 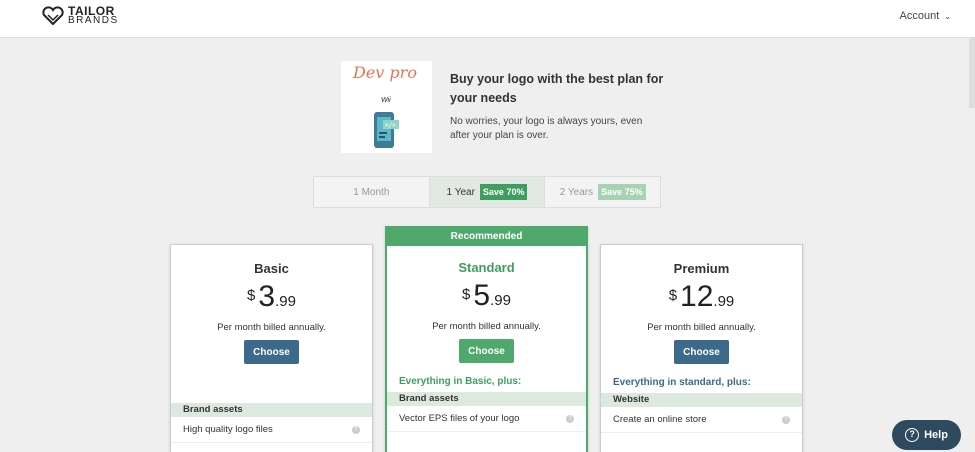 I want to click on account-menu: Account ⌄, so click(x=925, y=16).